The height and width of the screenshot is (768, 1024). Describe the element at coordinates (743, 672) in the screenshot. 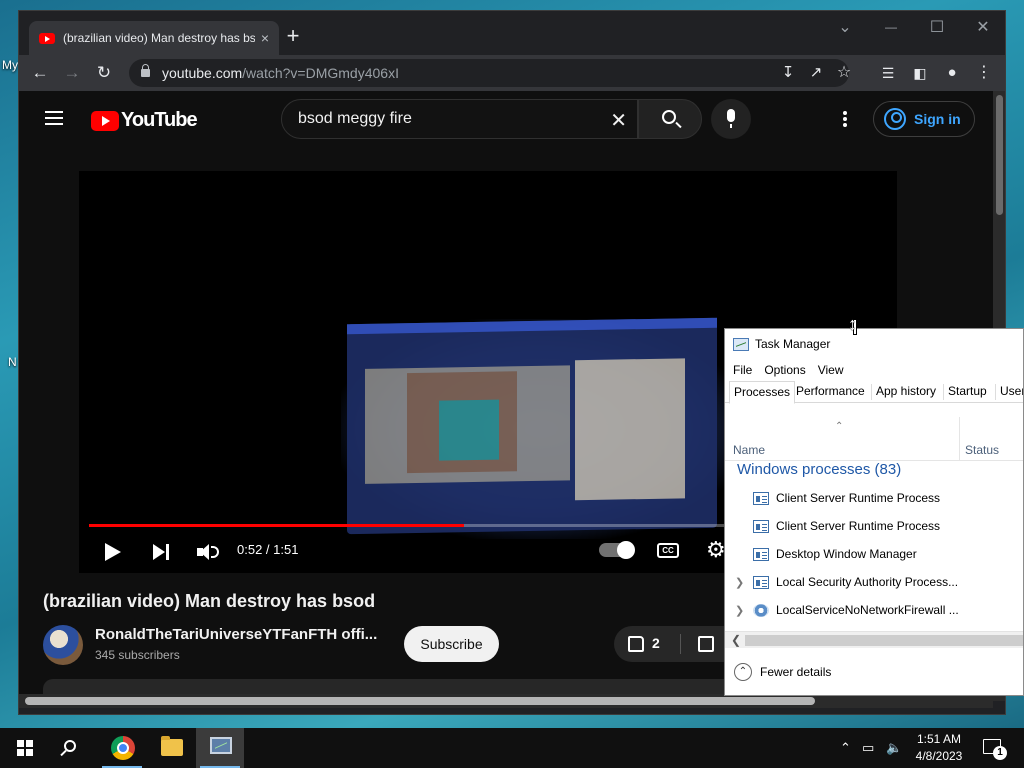

I see `chevron-up-circle-icon: ⌃` at that location.